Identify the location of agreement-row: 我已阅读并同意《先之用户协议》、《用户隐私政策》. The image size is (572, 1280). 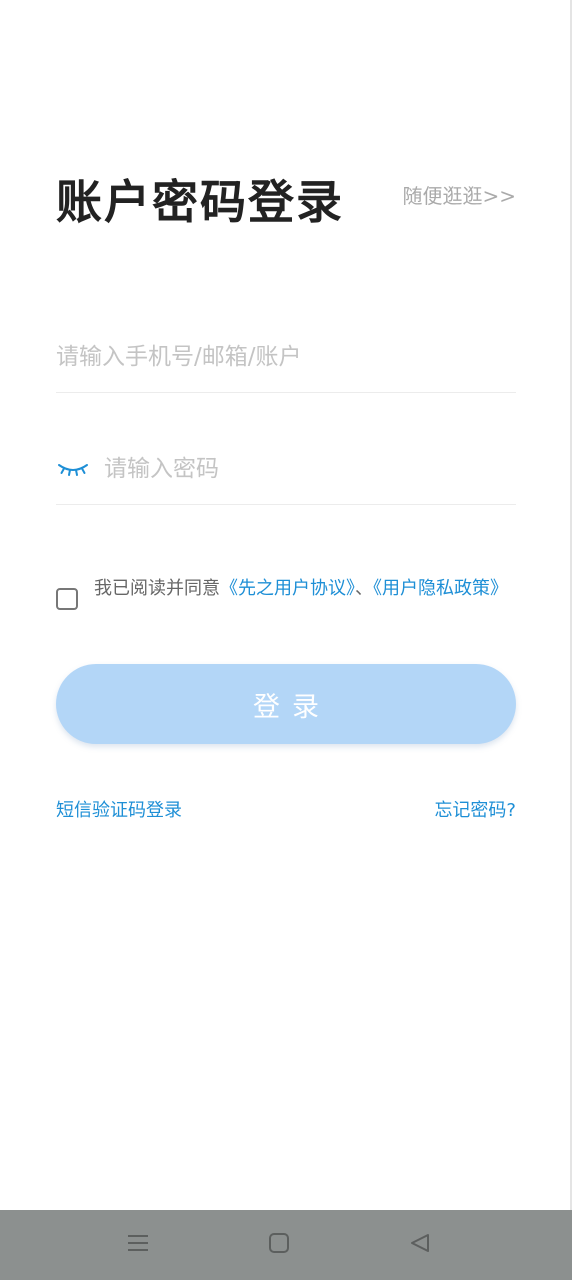
(287, 593).